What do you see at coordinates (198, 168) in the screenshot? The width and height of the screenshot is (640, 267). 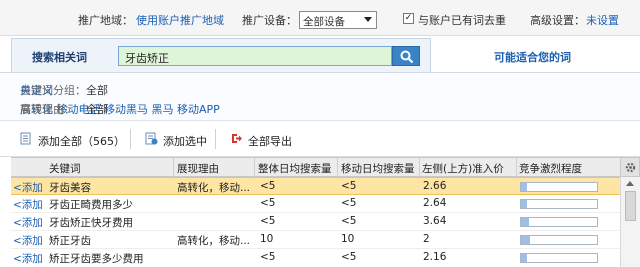 I see `header-reason: 展现理由` at bounding box center [198, 168].